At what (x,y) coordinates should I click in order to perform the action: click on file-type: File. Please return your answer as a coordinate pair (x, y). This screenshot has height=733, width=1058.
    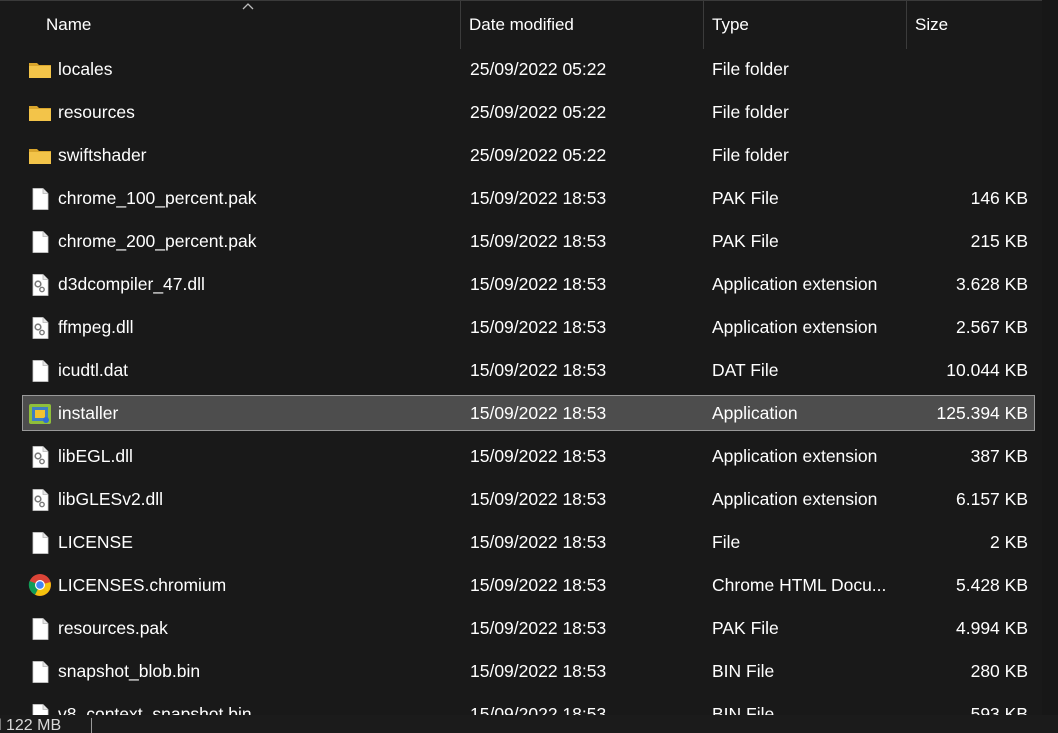
    Looking at the image, I should click on (726, 542).